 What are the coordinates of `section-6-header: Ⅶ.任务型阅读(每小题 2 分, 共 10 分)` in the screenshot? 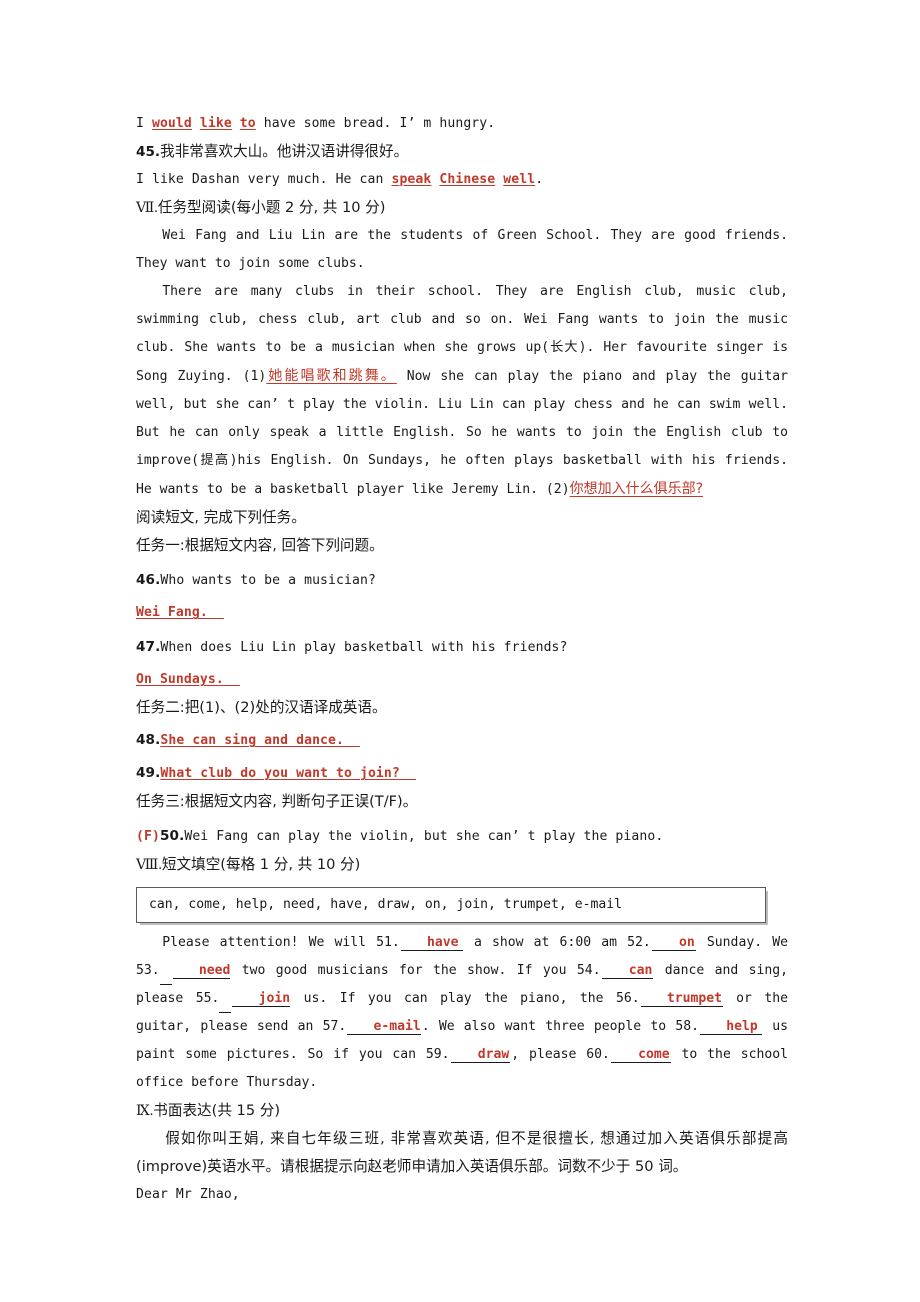 It's located at (464, 208).